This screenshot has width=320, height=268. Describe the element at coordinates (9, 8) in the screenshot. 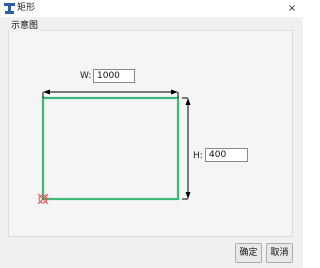

I see `app-icon` at that location.